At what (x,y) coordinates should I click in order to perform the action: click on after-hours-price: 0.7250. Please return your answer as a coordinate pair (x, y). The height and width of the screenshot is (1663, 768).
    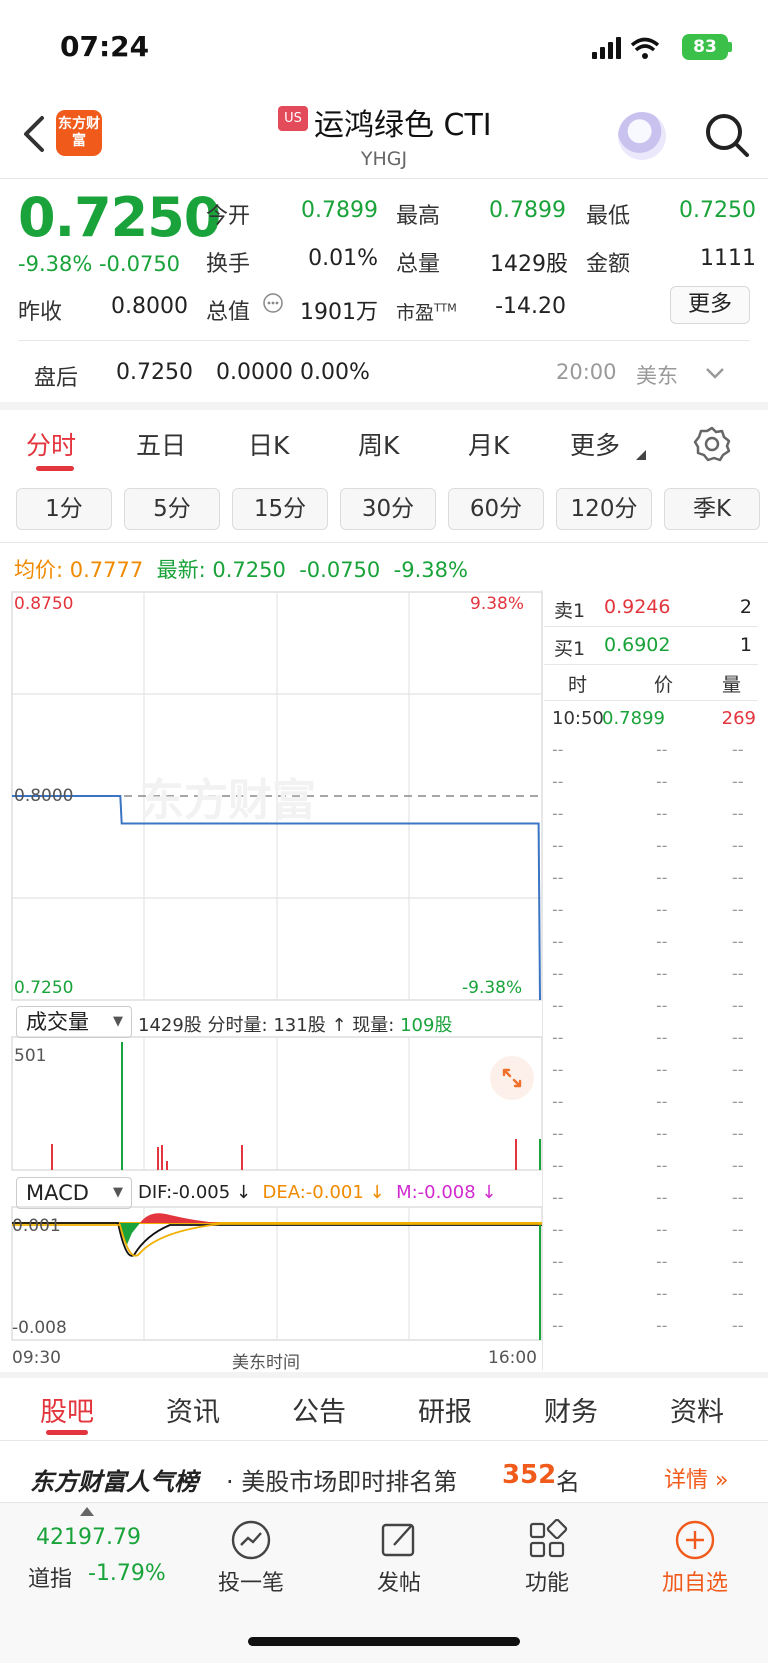
    Looking at the image, I should click on (154, 372).